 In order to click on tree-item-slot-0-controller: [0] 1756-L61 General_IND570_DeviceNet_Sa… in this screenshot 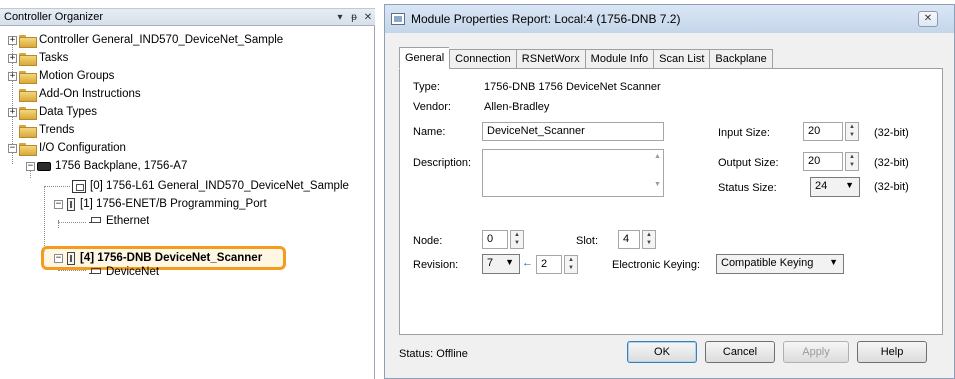, I will do `click(210, 186)`.